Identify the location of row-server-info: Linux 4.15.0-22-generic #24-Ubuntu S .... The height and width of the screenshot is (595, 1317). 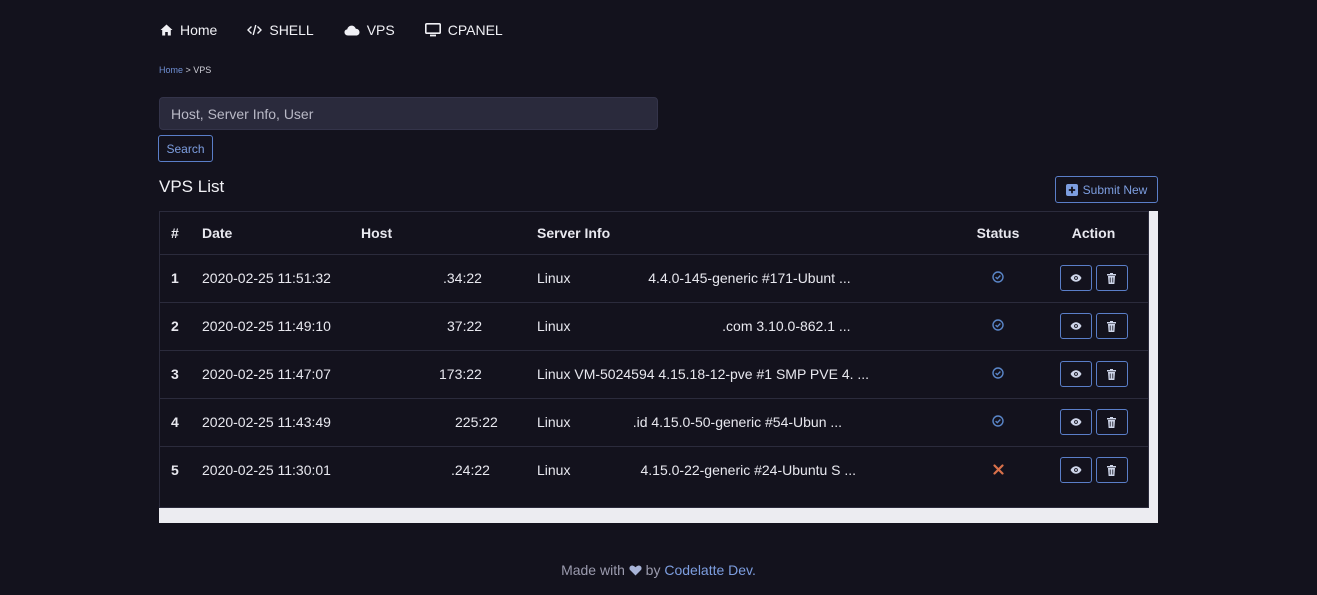
(697, 470).